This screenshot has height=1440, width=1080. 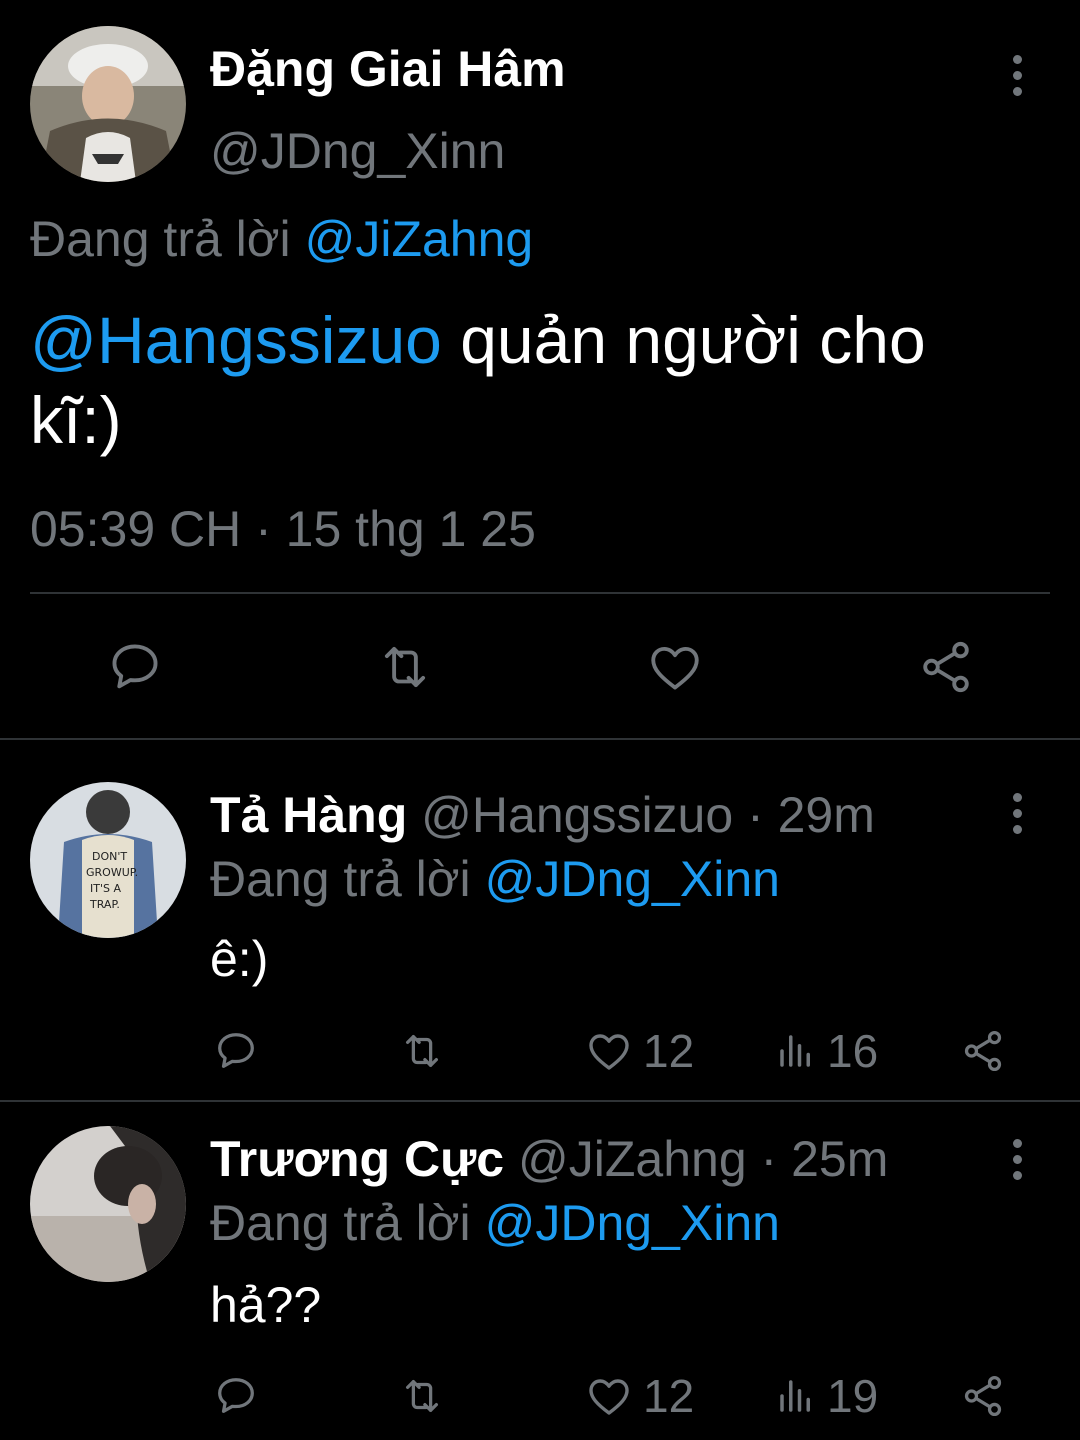 What do you see at coordinates (266, 1305) in the screenshot?
I see `reply-text: hả??` at bounding box center [266, 1305].